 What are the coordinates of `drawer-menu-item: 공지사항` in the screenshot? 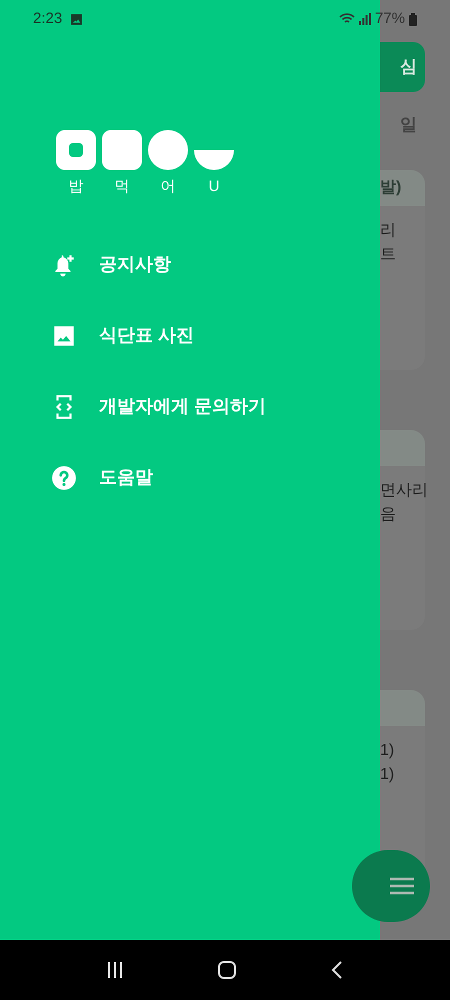 It's located at (215, 264).